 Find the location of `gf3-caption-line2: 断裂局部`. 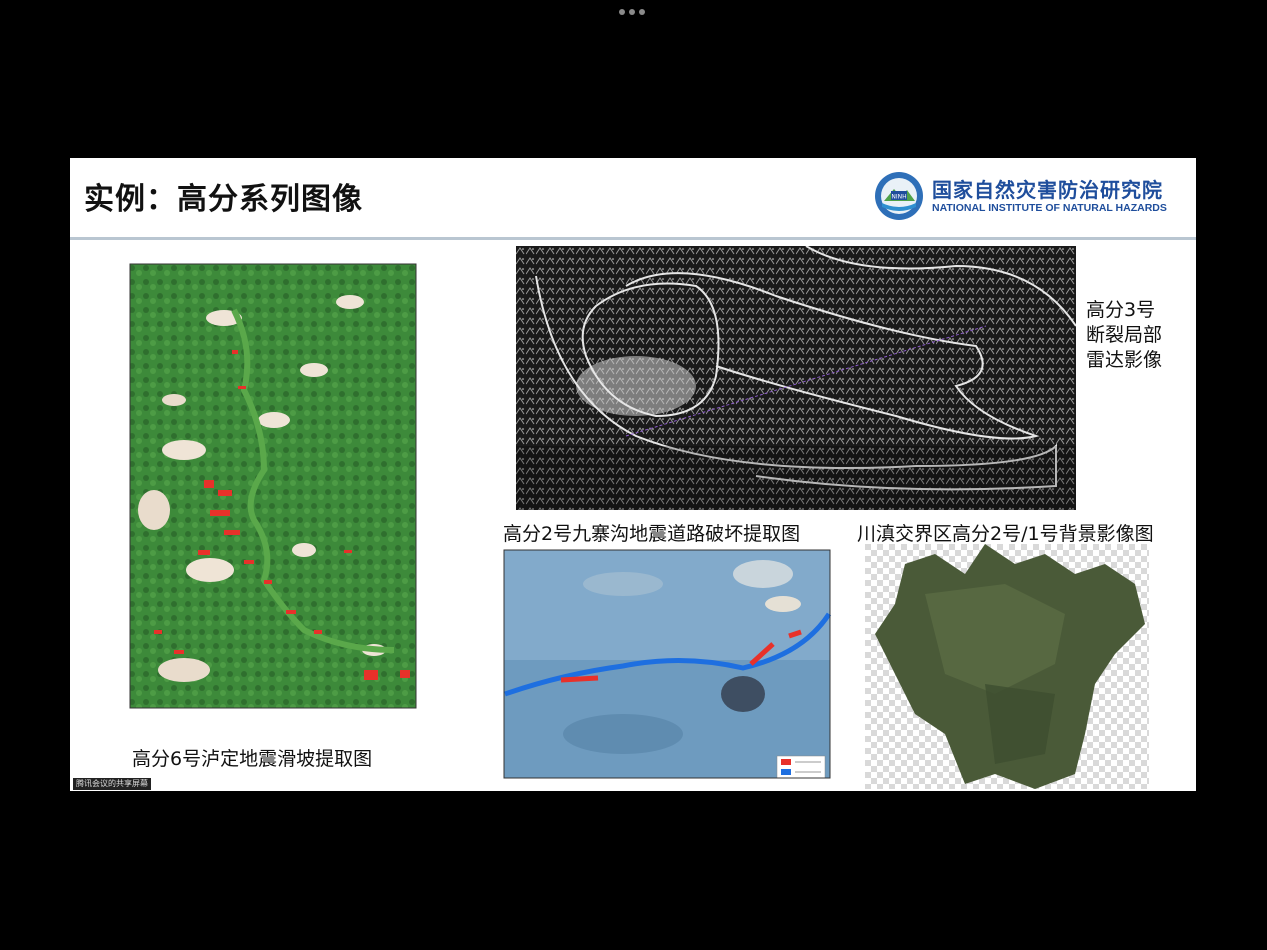

gf3-caption-line2: 断裂局部 is located at coordinates (1124, 335).